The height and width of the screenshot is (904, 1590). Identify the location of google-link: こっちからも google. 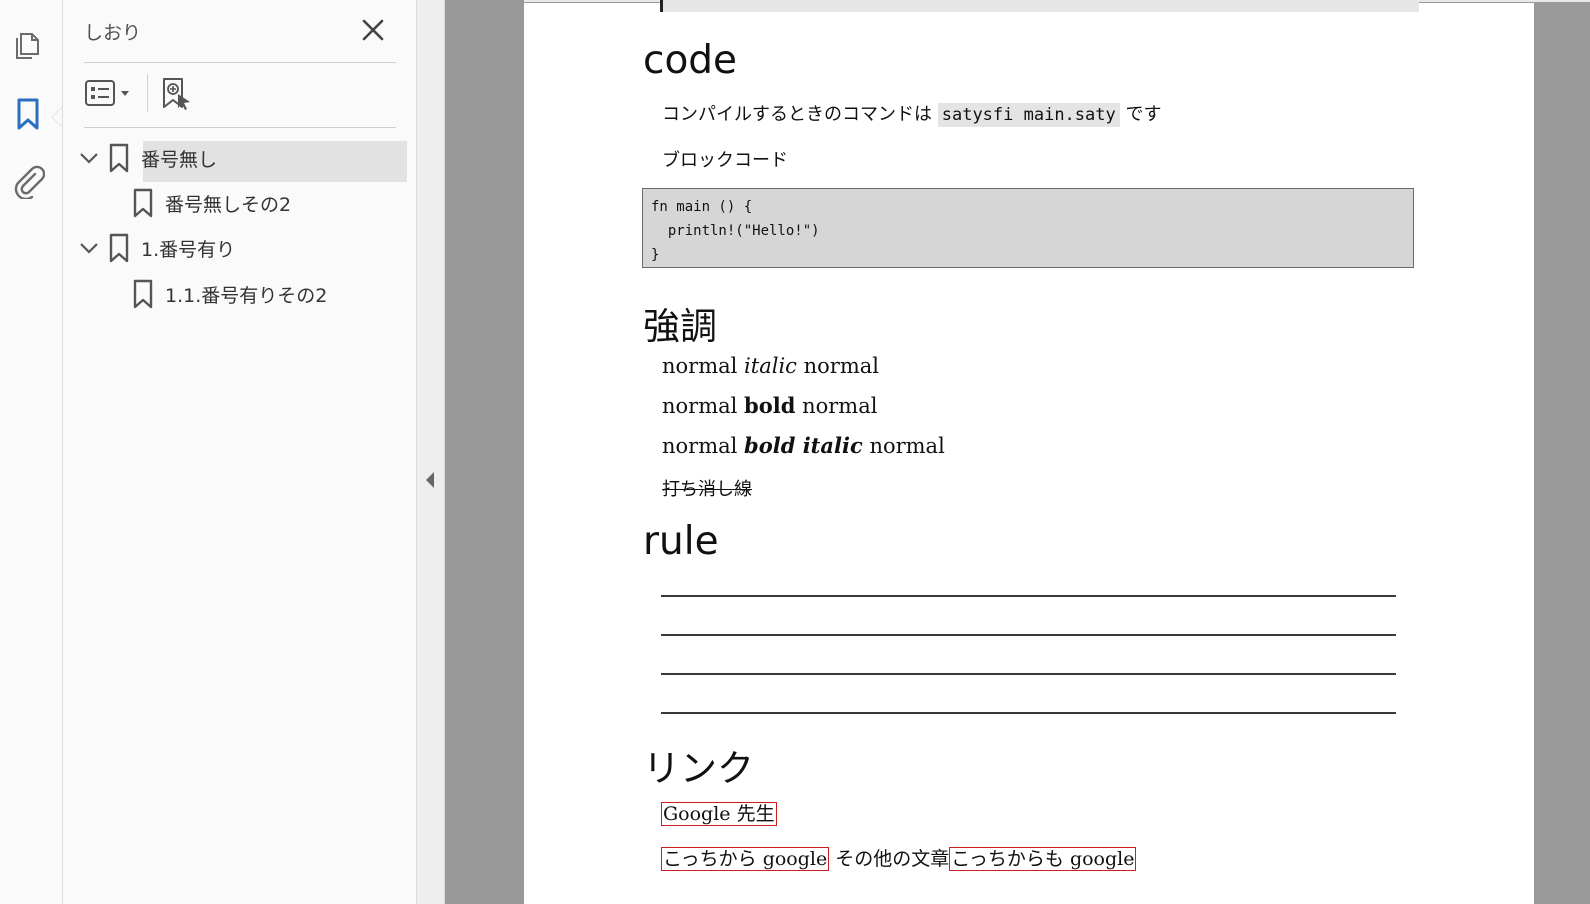
(1043, 859).